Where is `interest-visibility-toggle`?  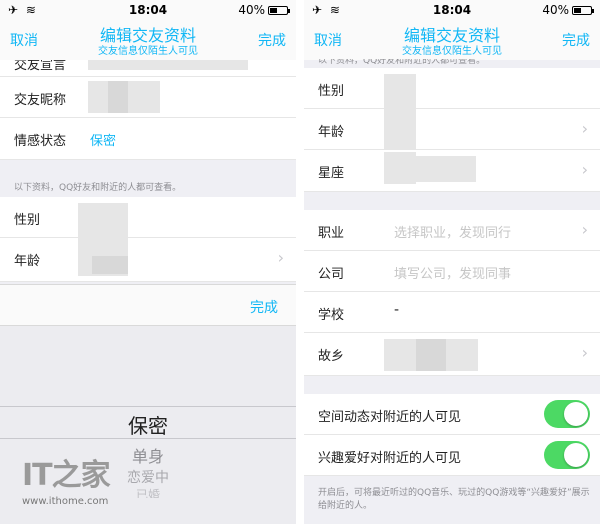
interest-visibility-toggle is located at coordinates (567, 455).